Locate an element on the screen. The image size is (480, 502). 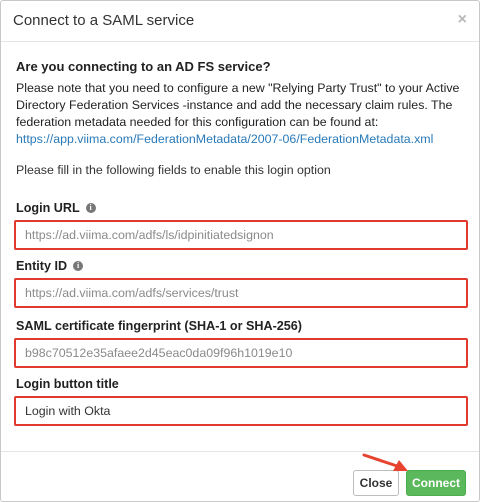
adfs-heading: Are you connecting to an AD FS service? is located at coordinates (143, 66).